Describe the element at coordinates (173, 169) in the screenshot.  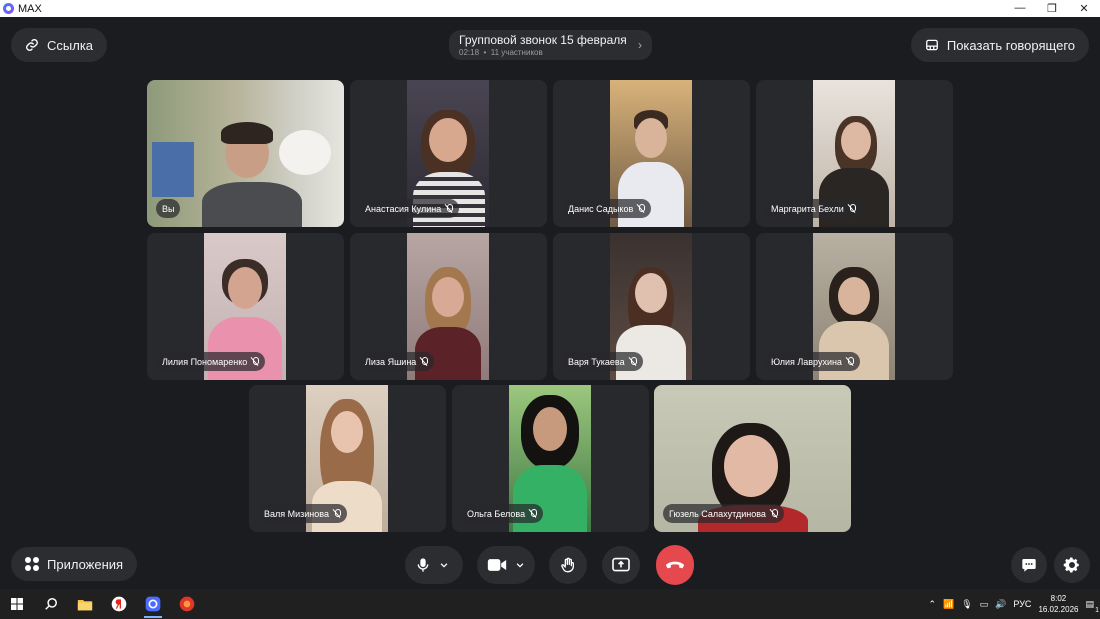
I see `window-image` at that location.